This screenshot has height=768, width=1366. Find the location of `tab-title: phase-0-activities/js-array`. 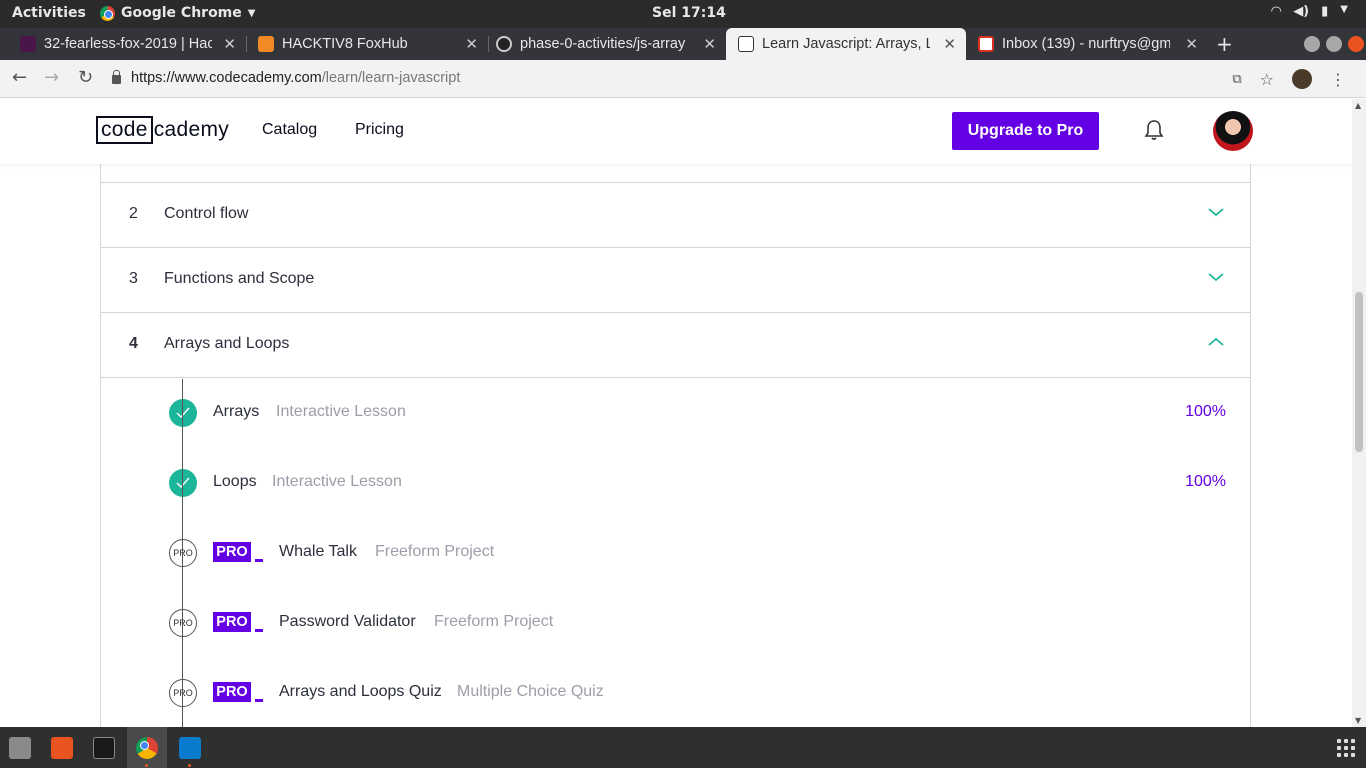

tab-title: phase-0-activities/js-array is located at coordinates (603, 44).